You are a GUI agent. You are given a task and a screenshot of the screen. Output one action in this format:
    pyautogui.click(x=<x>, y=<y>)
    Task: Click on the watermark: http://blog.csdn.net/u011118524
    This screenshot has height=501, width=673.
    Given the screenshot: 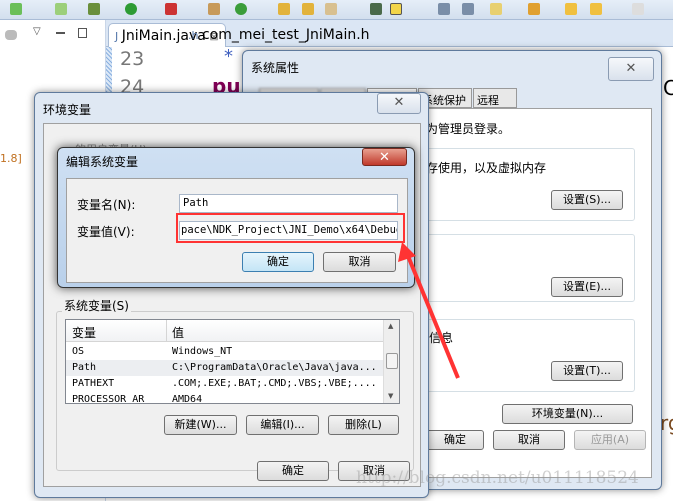 What is the action you would take?
    pyautogui.click(x=497, y=478)
    